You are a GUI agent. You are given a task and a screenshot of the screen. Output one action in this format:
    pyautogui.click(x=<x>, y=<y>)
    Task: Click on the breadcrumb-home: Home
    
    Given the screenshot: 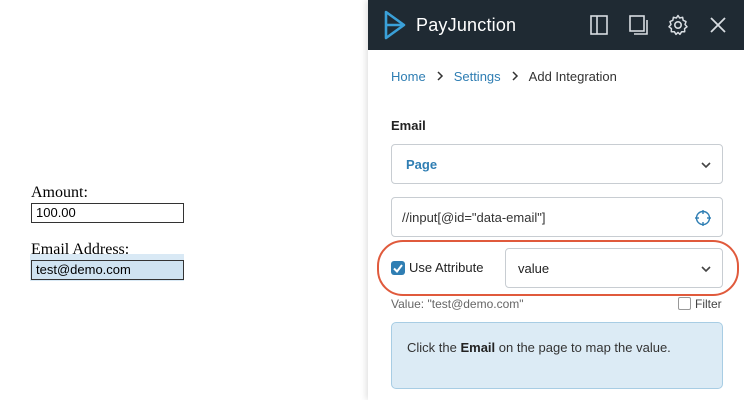 What is the action you would take?
    pyautogui.click(x=408, y=76)
    